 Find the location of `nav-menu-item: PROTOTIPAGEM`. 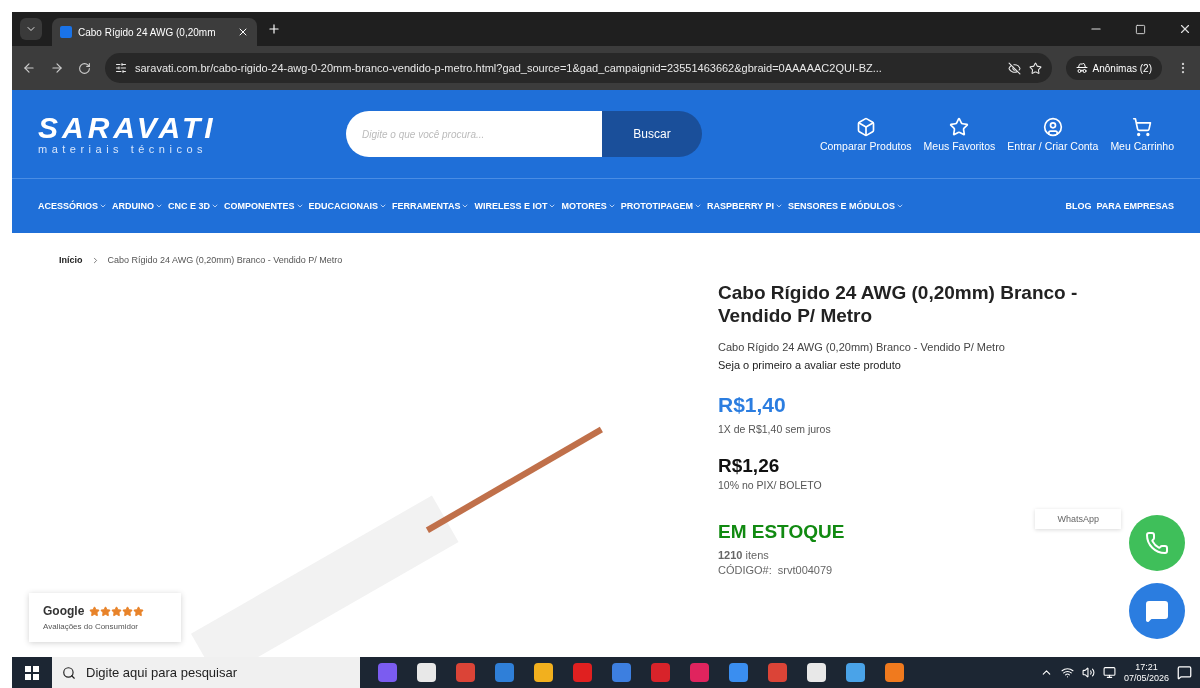

nav-menu-item: PROTOTIPAGEM is located at coordinates (661, 206).